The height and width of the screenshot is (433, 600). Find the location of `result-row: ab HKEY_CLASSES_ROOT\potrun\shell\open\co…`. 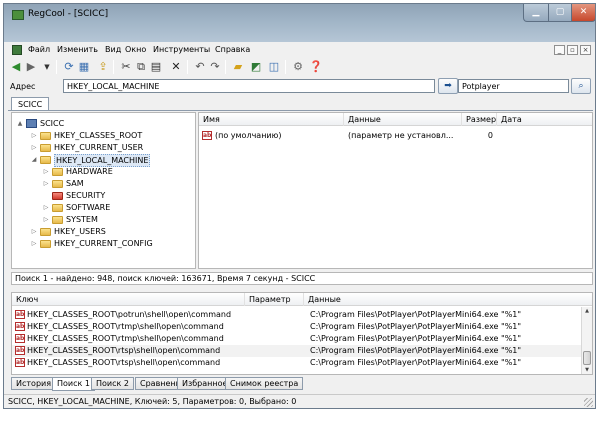

result-row: ab HKEY_CLASSES_ROOT\potrun\shell\open\co… is located at coordinates (297, 315).